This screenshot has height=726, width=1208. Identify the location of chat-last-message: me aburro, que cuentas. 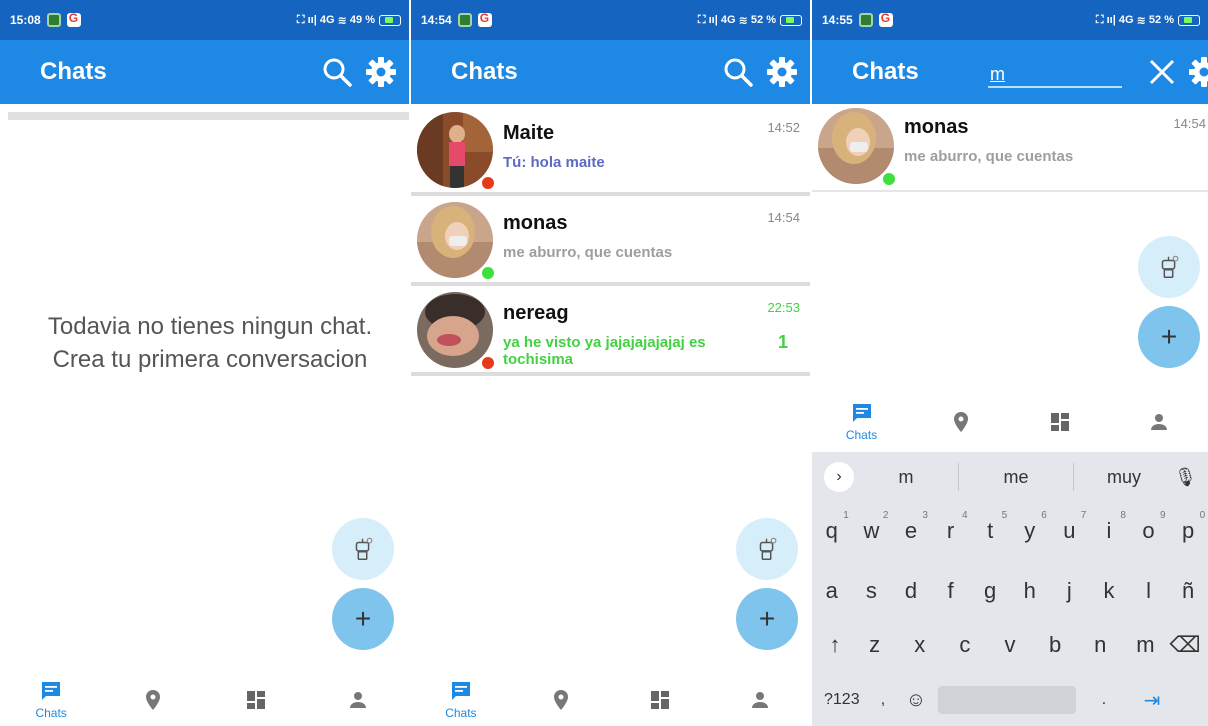
(989, 156).